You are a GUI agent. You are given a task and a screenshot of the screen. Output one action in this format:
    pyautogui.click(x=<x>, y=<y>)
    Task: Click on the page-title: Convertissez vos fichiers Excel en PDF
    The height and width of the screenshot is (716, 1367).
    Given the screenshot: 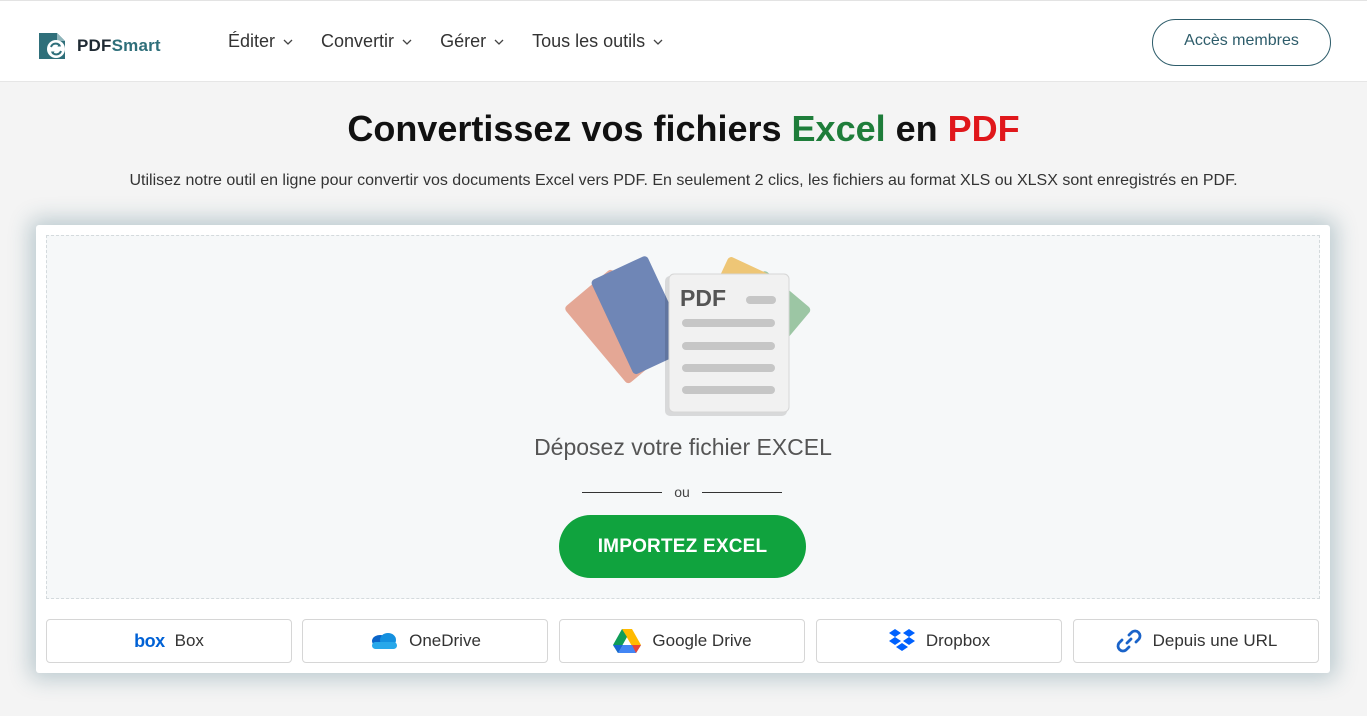 What is the action you would take?
    pyautogui.click(x=683, y=129)
    